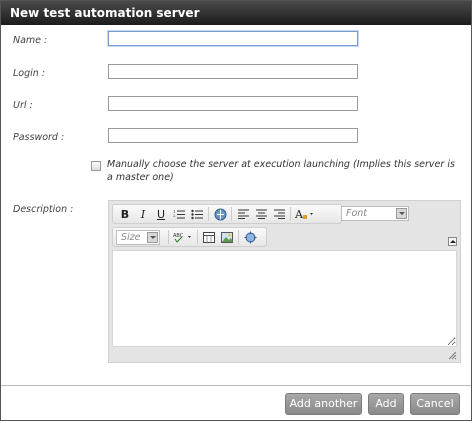  I want to click on link-icon, so click(220, 214).